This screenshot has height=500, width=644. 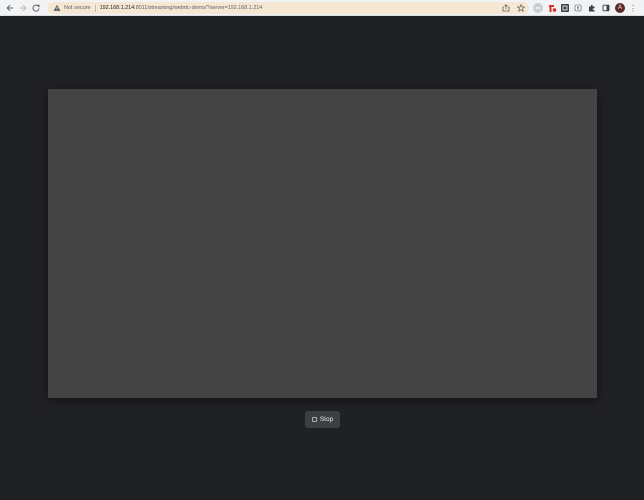 I want to click on star-icon, so click(x=520, y=7).